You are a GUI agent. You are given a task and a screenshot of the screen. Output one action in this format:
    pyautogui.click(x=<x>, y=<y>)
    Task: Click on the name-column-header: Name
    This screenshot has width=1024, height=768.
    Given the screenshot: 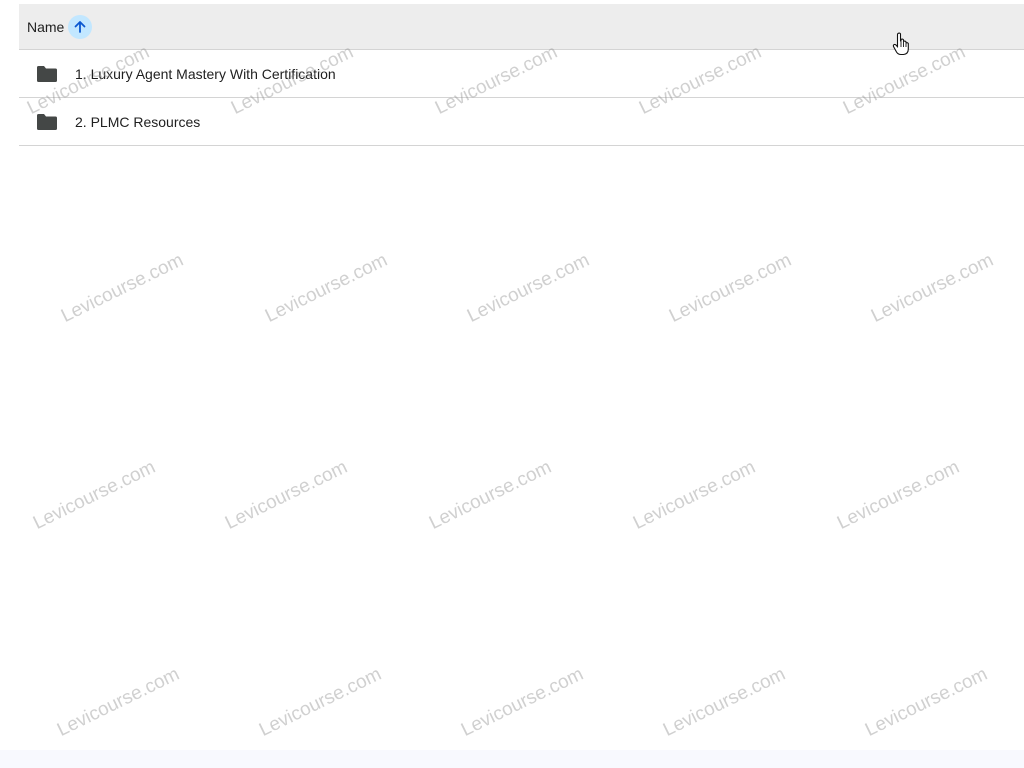 What is the action you would take?
    pyautogui.click(x=60, y=26)
    